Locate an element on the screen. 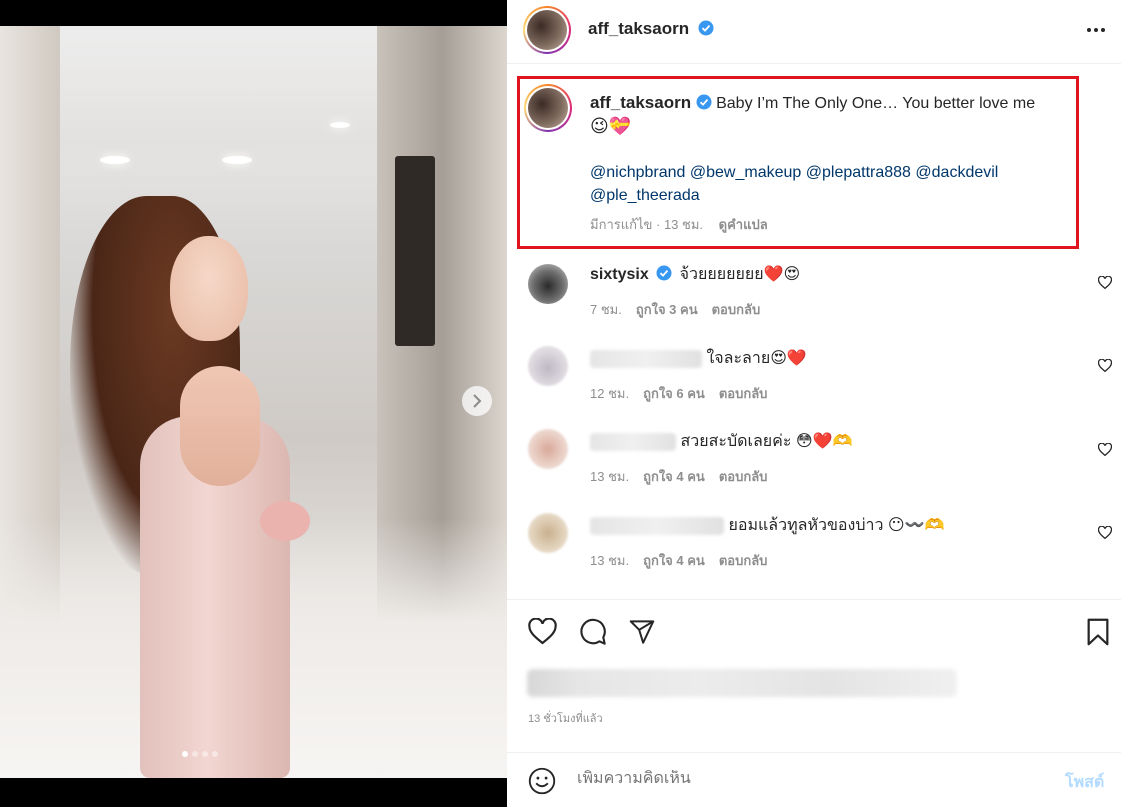  photo-door is located at coordinates (415, 251).